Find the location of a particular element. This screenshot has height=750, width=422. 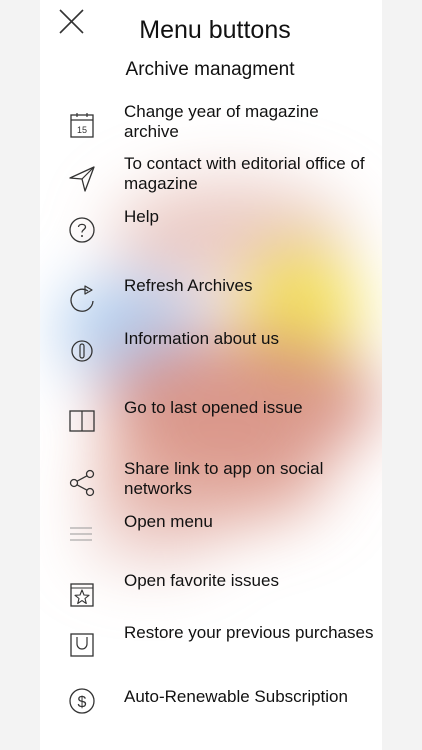

menu-item-label: Go to last opened issue is located at coordinates (213, 407).